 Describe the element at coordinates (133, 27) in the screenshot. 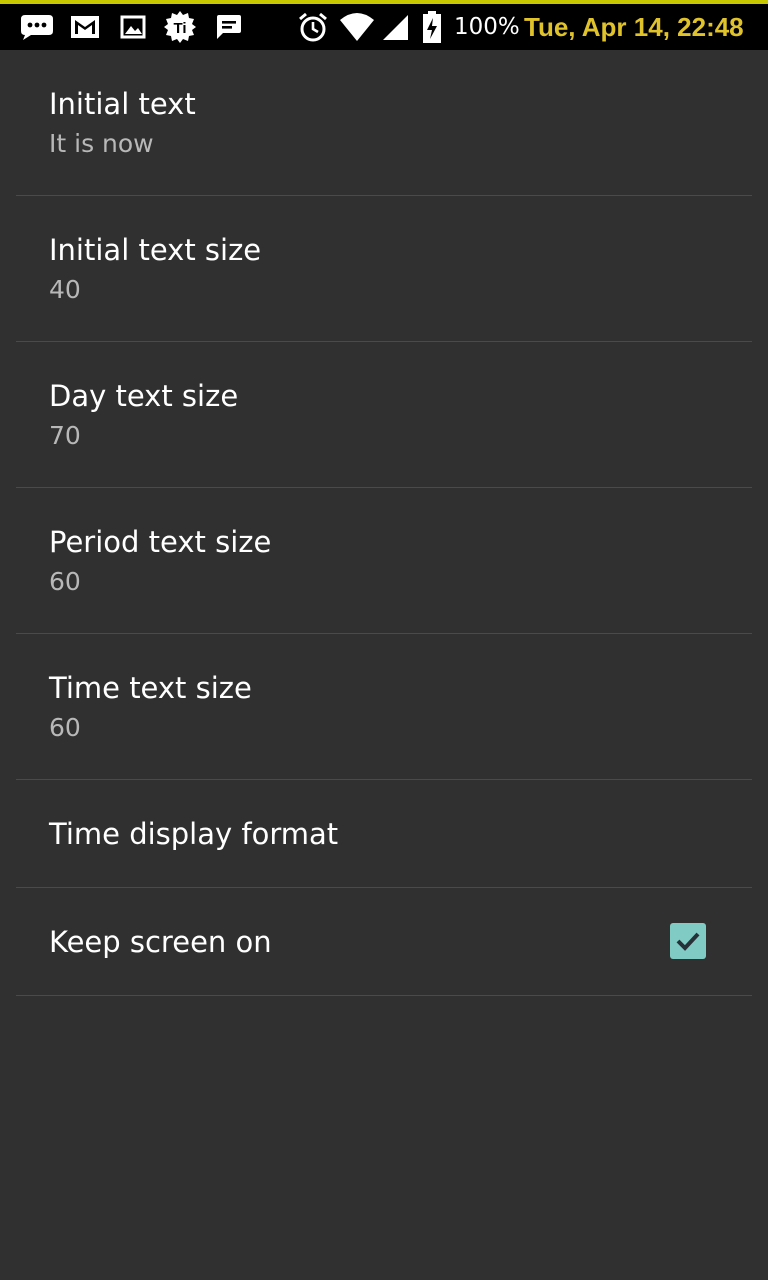

I see `image-icon` at that location.